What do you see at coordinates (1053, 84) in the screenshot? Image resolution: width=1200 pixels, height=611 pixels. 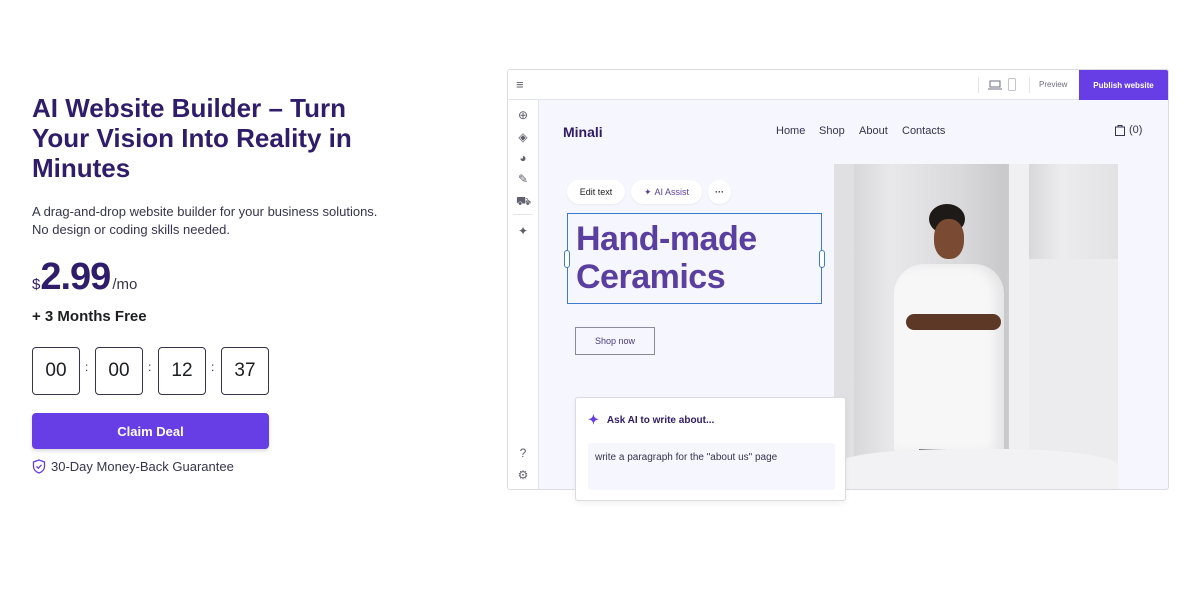 I see `preview-button: Preview` at bounding box center [1053, 84].